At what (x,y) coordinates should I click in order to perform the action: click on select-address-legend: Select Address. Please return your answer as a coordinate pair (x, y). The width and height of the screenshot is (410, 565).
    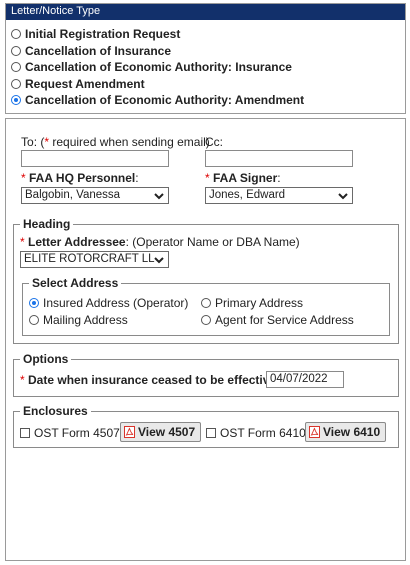
    Looking at the image, I should click on (75, 283).